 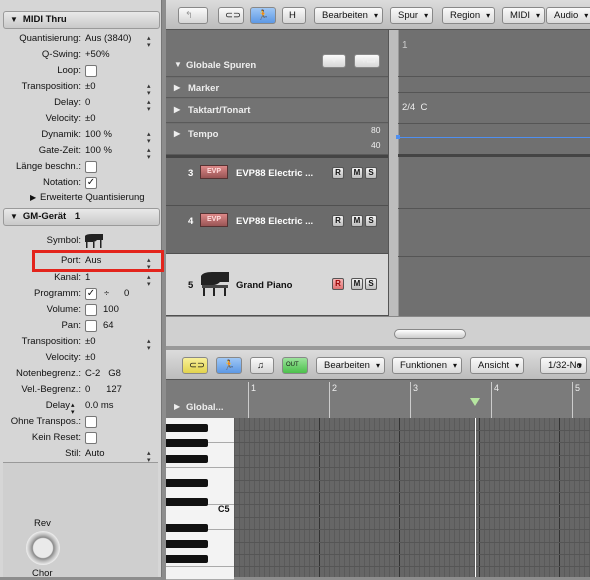 What do you see at coordinates (350, 365) in the screenshot?
I see `piano-roll-menu-0: Bearbeiten` at bounding box center [350, 365].